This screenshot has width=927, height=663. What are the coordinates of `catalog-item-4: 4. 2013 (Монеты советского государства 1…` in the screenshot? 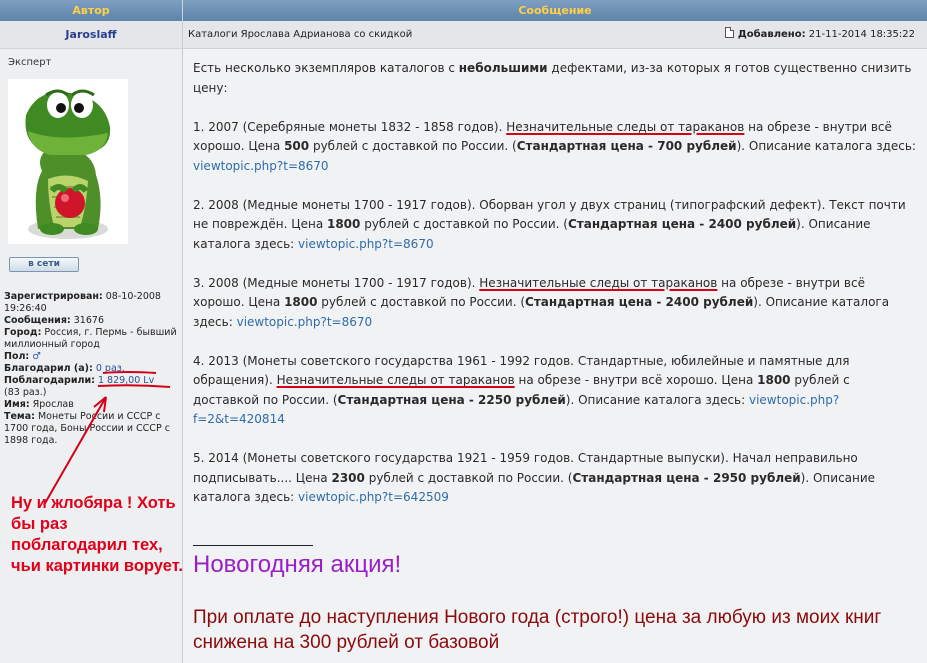 It's located at (521, 390).